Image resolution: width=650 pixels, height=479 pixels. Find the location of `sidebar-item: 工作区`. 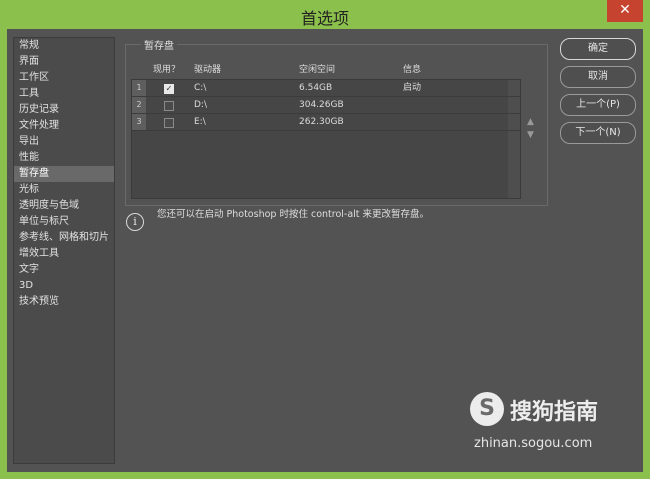

sidebar-item: 工作区 is located at coordinates (64, 78).